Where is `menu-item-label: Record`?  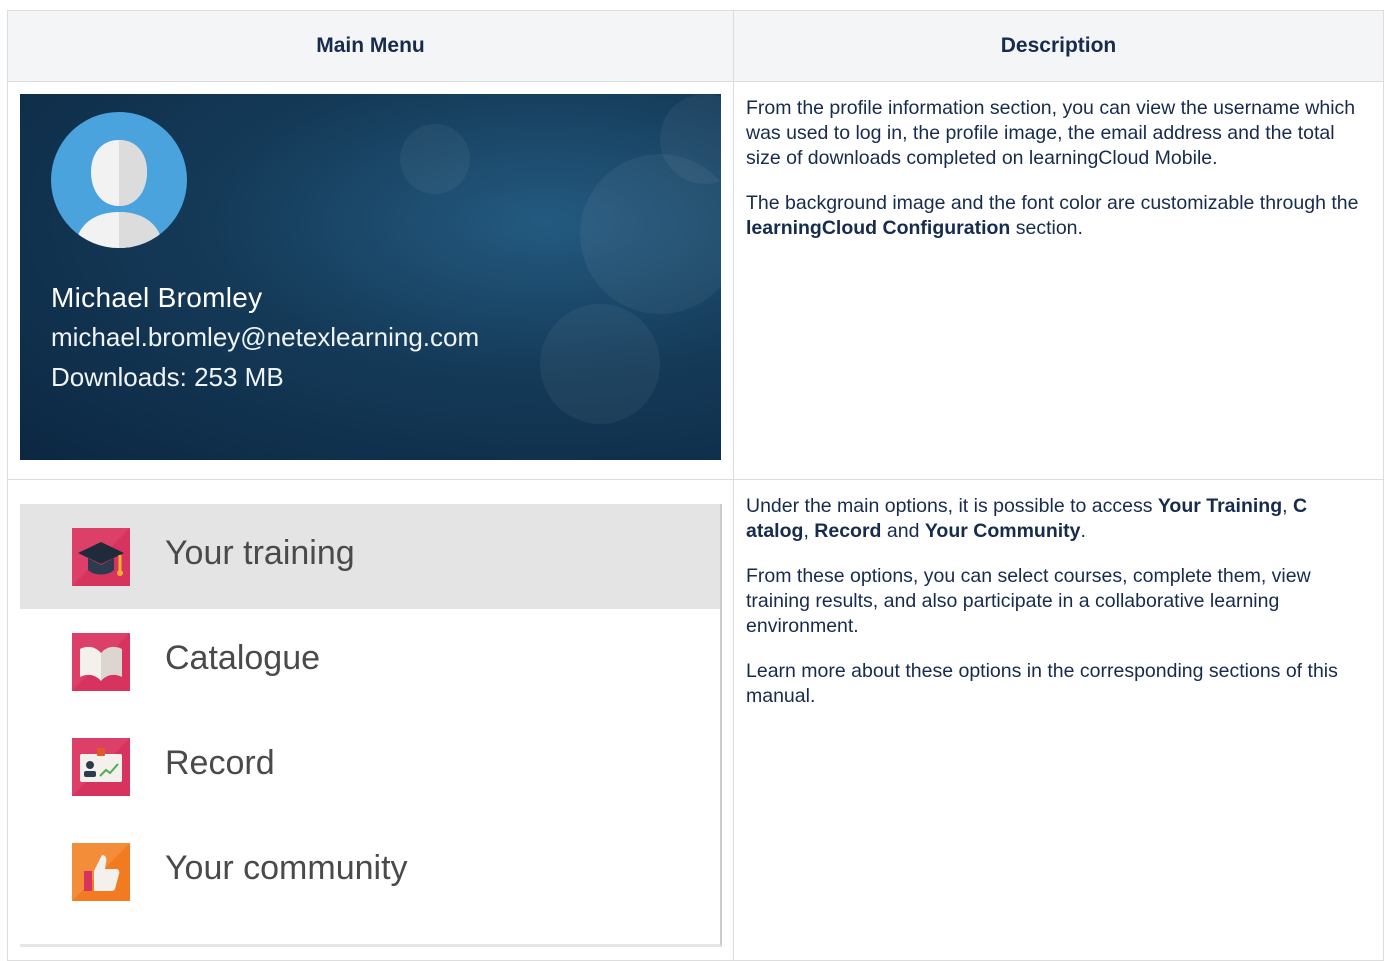 menu-item-label: Record is located at coordinates (220, 763).